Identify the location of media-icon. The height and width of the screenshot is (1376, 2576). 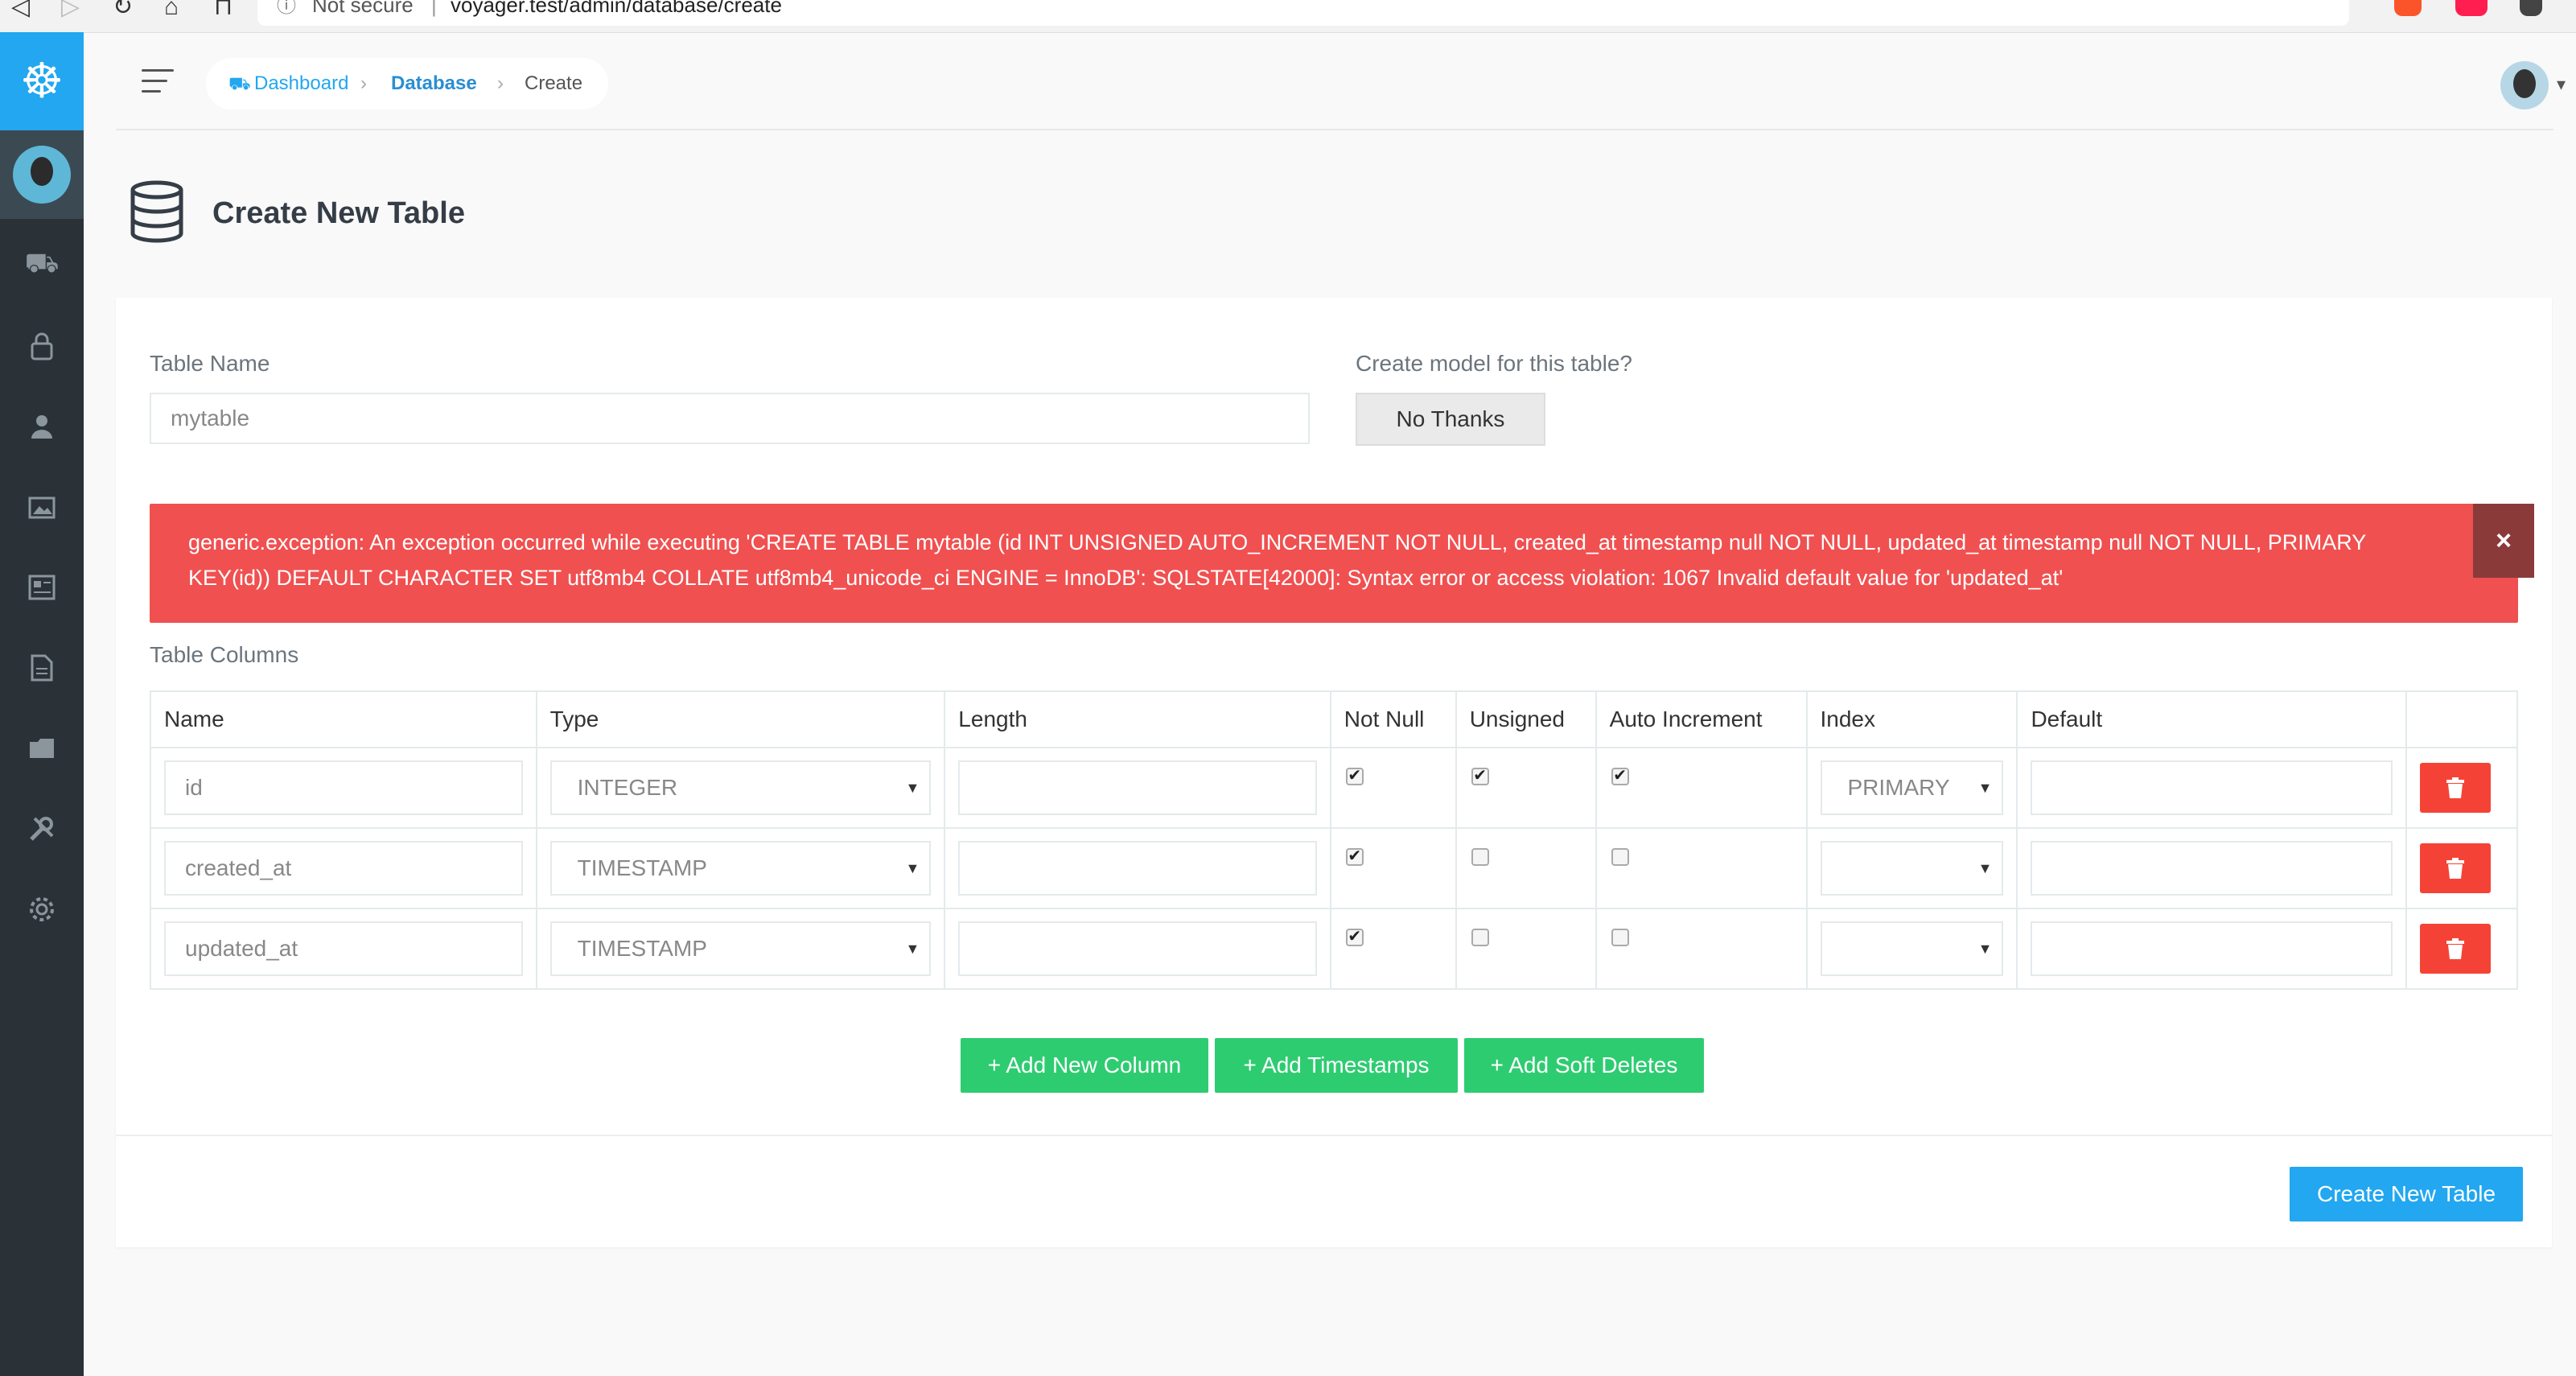
(42, 507).